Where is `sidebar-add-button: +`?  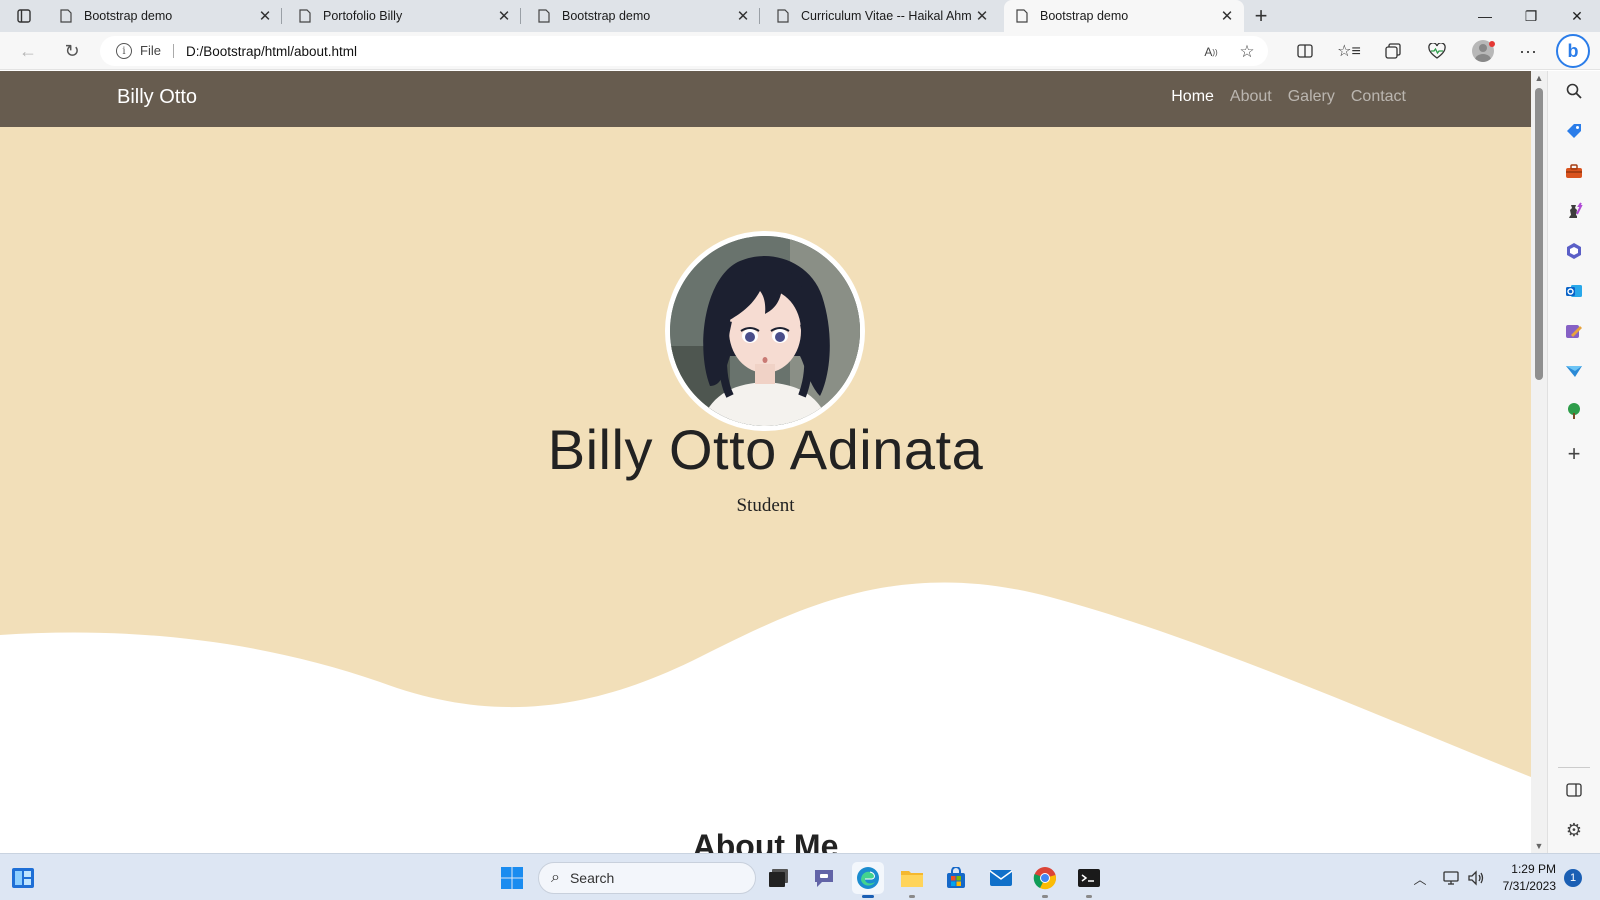 sidebar-add-button: + is located at coordinates (1574, 454).